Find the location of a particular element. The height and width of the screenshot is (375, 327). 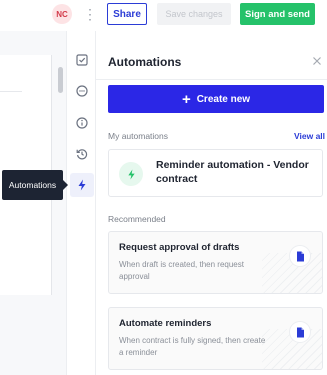

panel-title: Automations is located at coordinates (145, 62).